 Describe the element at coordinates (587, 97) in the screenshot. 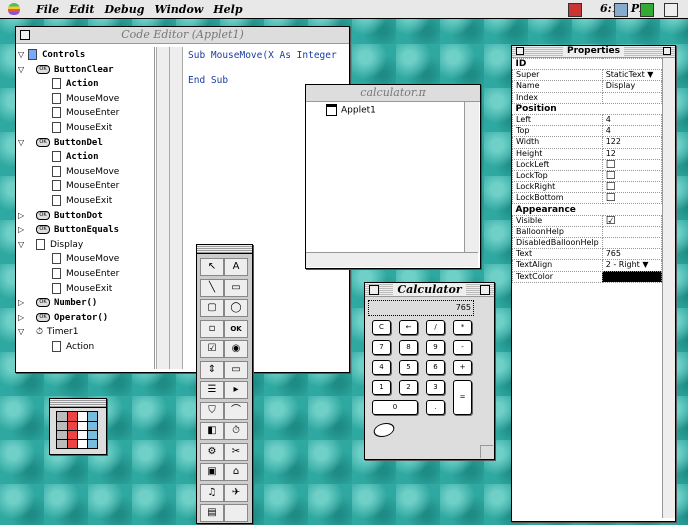

I see `property-row: Index` at that location.